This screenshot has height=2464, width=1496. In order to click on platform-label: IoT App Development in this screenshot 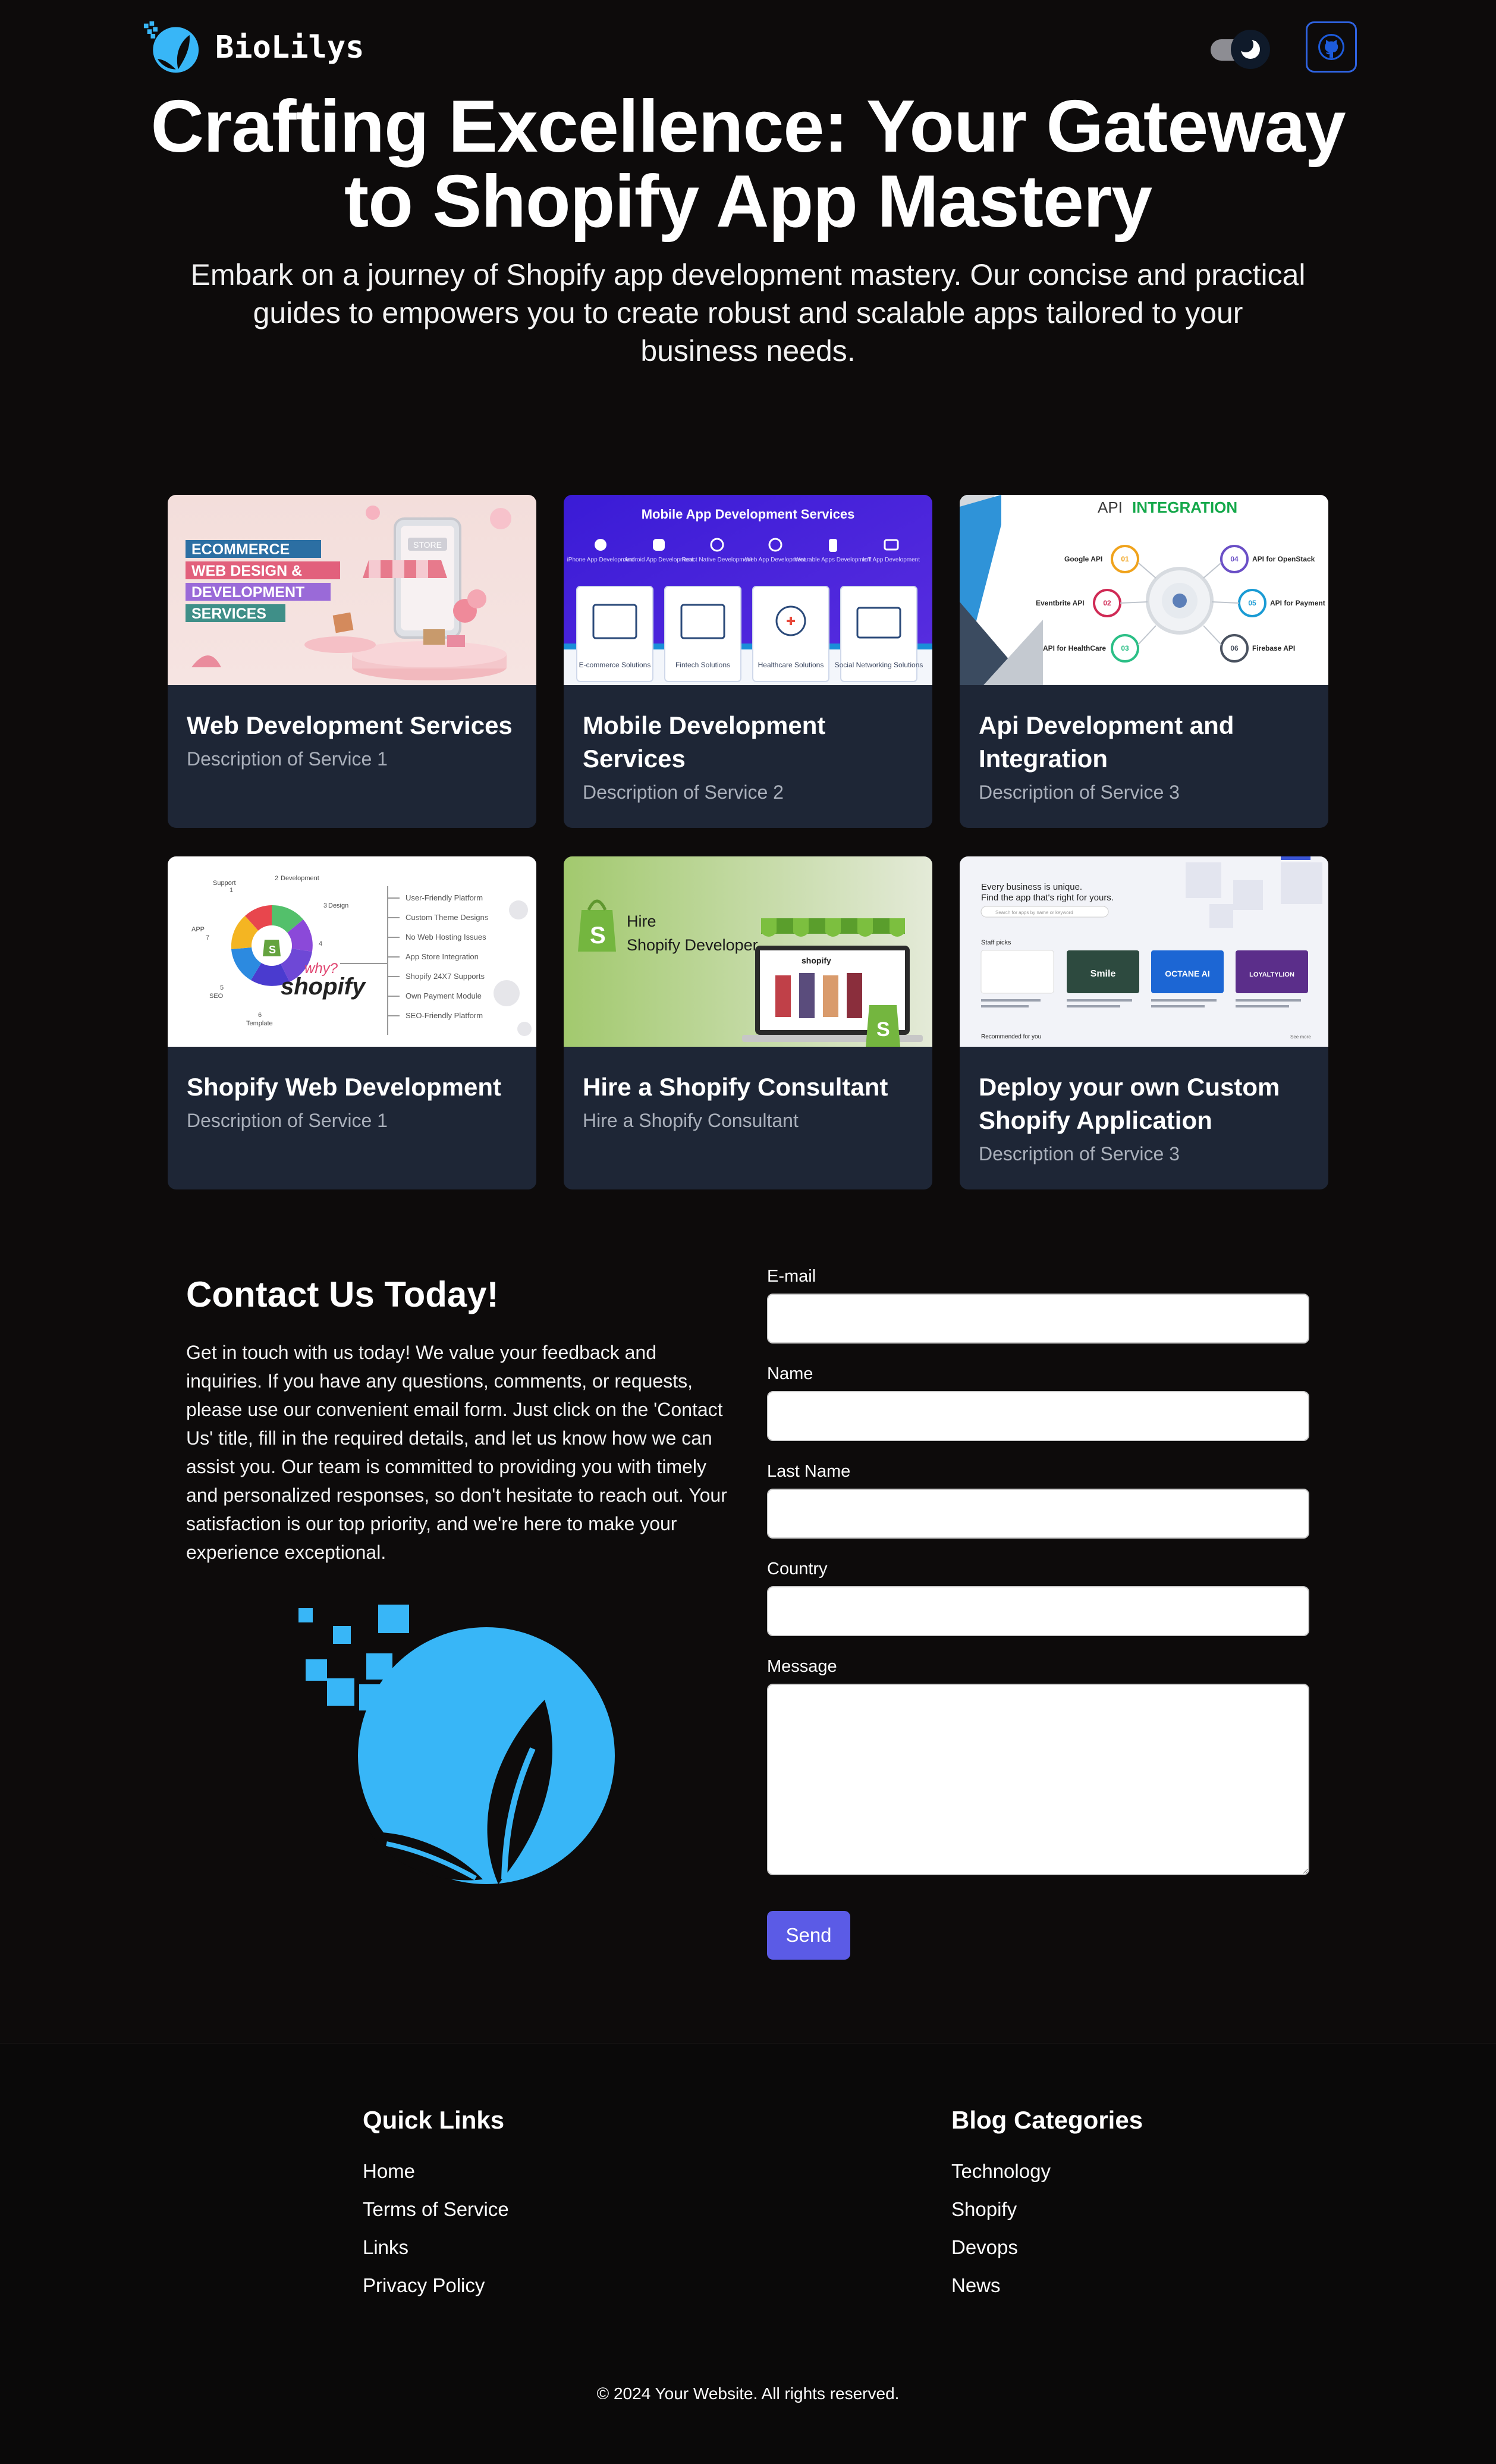, I will do `click(892, 560)`.